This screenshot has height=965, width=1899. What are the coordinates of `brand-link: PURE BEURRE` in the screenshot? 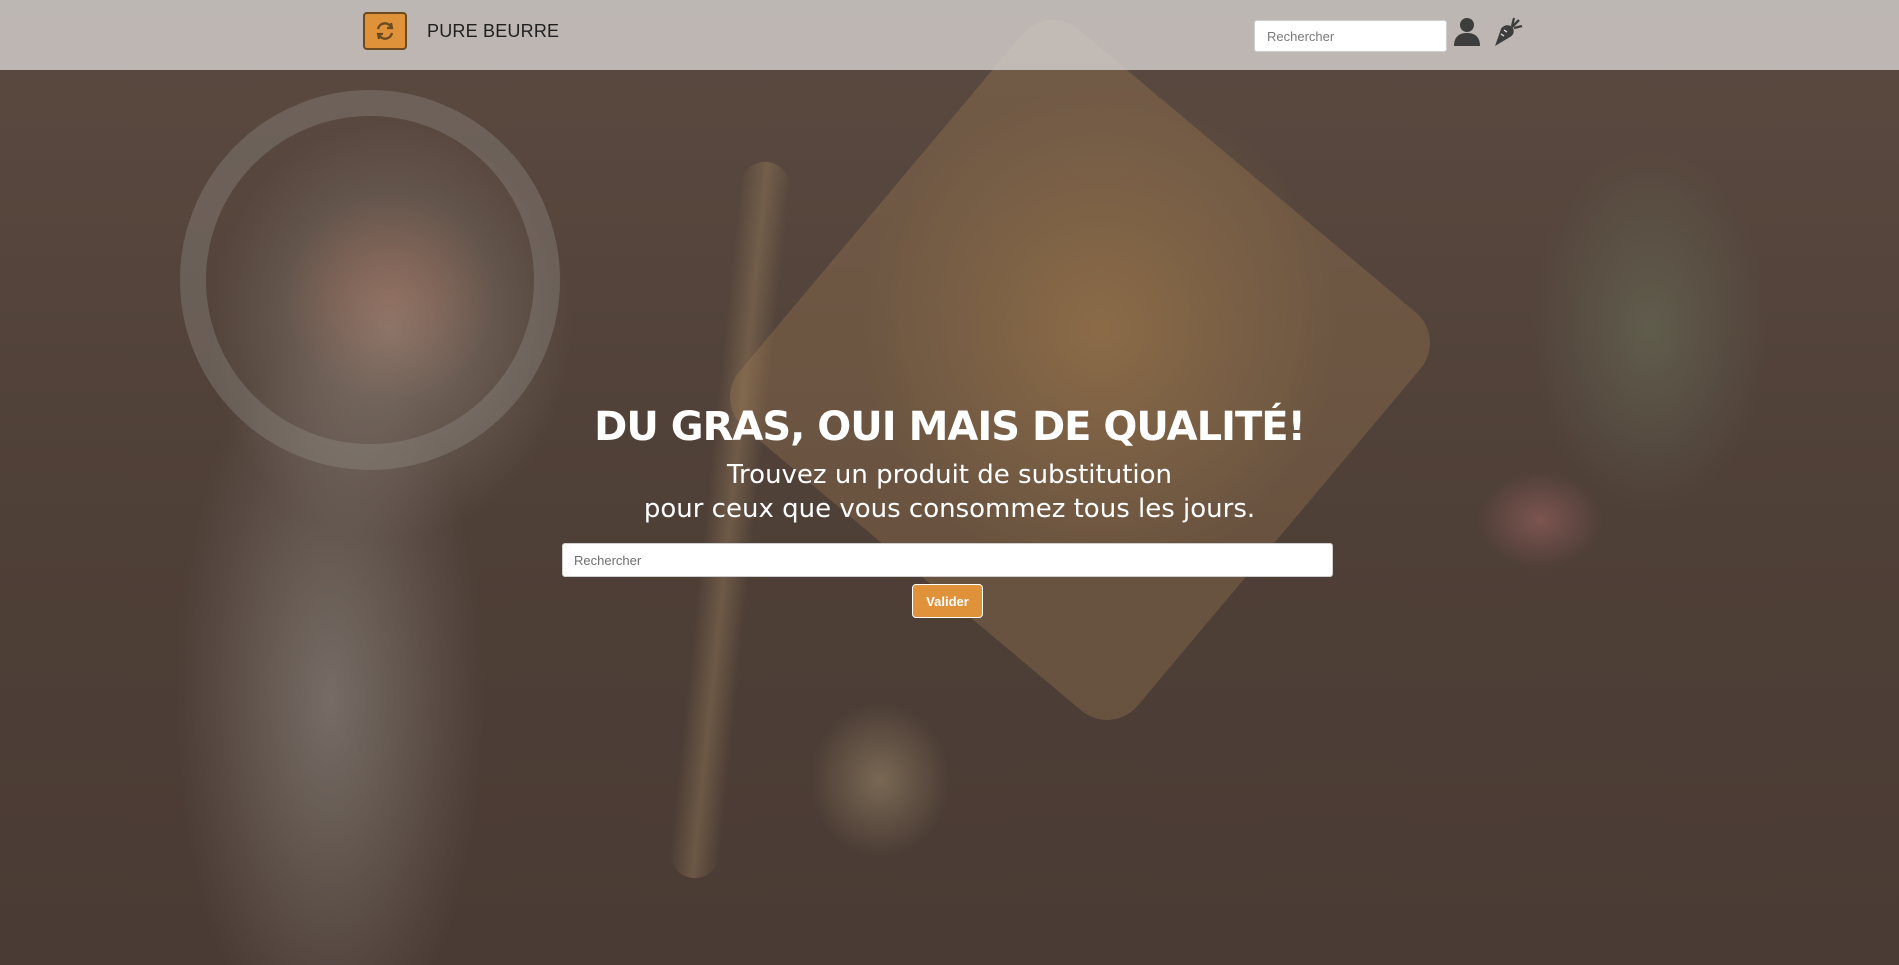 It's located at (461, 31).